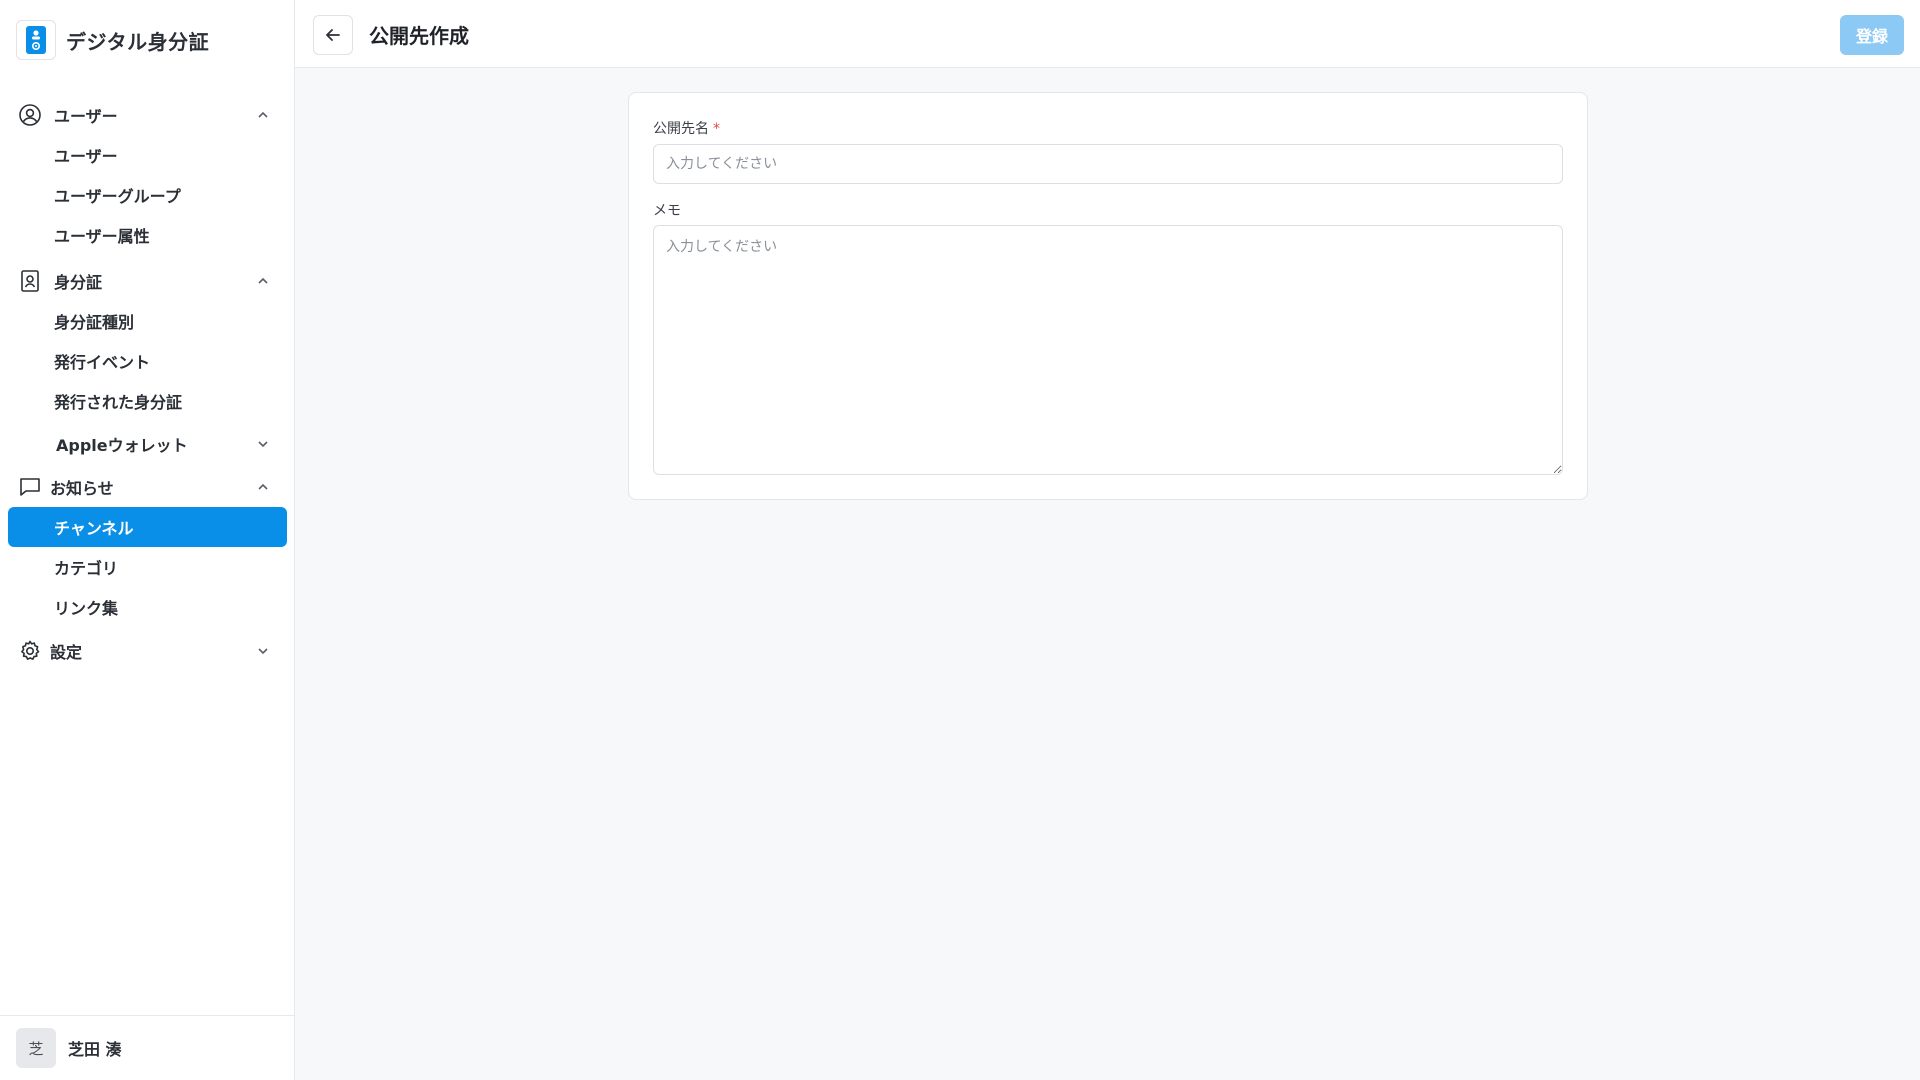 The height and width of the screenshot is (1080, 1920). What do you see at coordinates (419, 36) in the screenshot?
I see `page-title: 公開先作成` at bounding box center [419, 36].